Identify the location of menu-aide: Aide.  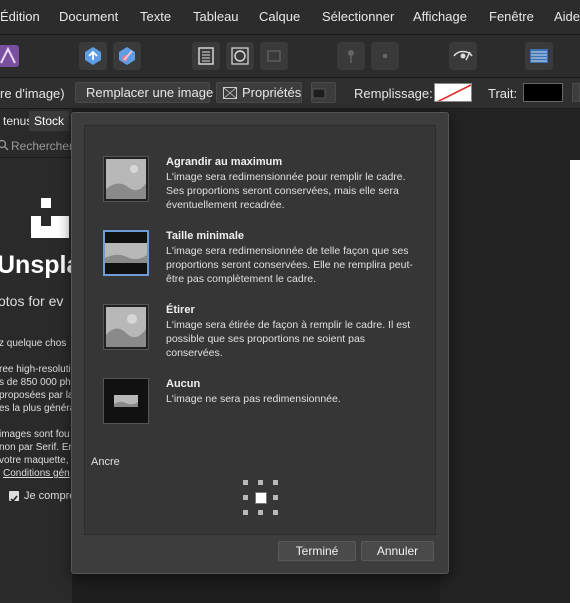
(567, 16).